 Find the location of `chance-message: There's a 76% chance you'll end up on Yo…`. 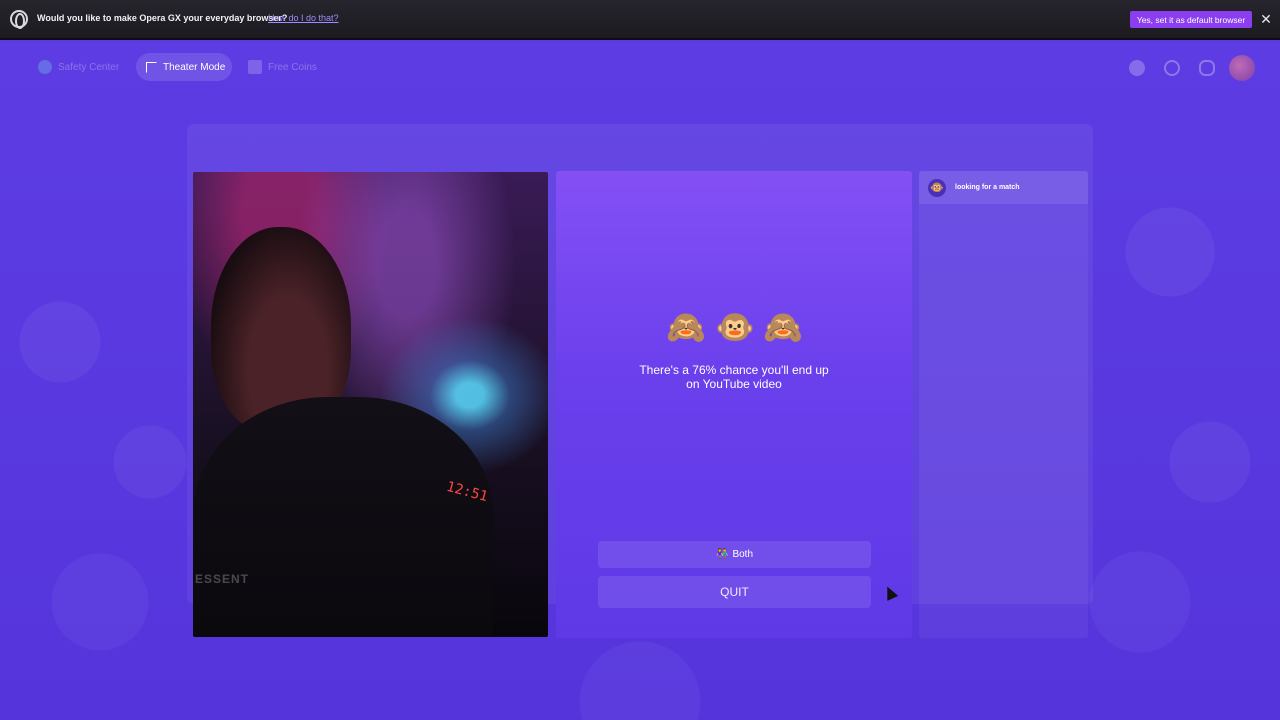

chance-message: There's a 76% chance you'll end up on Yo… is located at coordinates (734, 377).